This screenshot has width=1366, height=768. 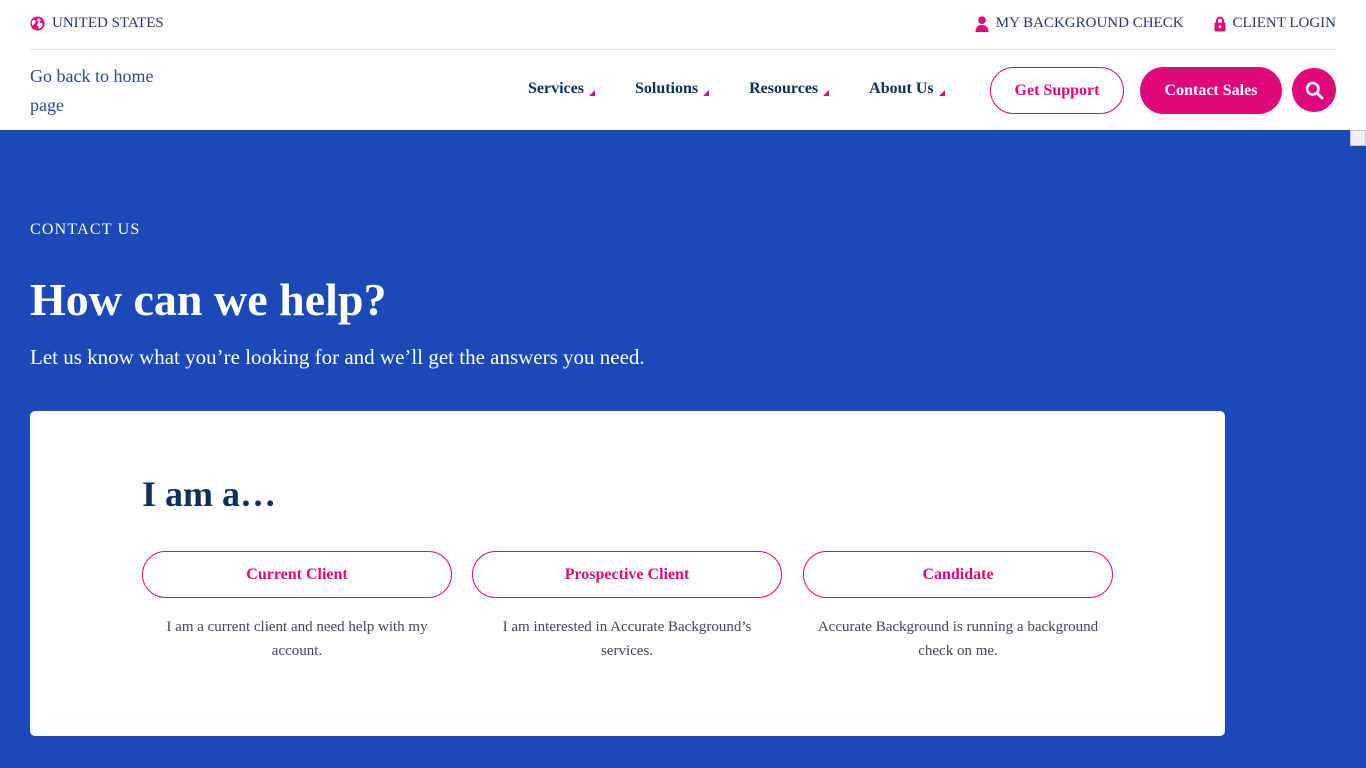 What do you see at coordinates (1220, 24) in the screenshot?
I see `lock-icon` at bounding box center [1220, 24].